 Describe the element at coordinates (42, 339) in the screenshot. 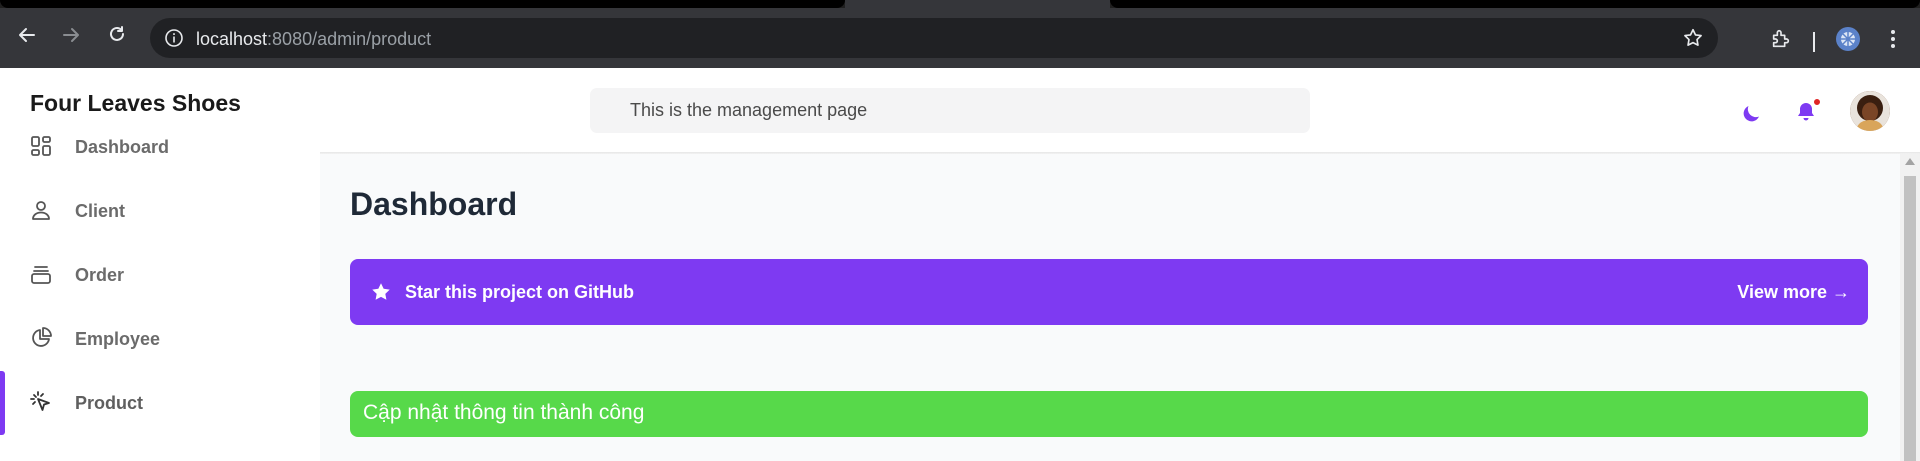

I see `pie-chart-icon` at that location.